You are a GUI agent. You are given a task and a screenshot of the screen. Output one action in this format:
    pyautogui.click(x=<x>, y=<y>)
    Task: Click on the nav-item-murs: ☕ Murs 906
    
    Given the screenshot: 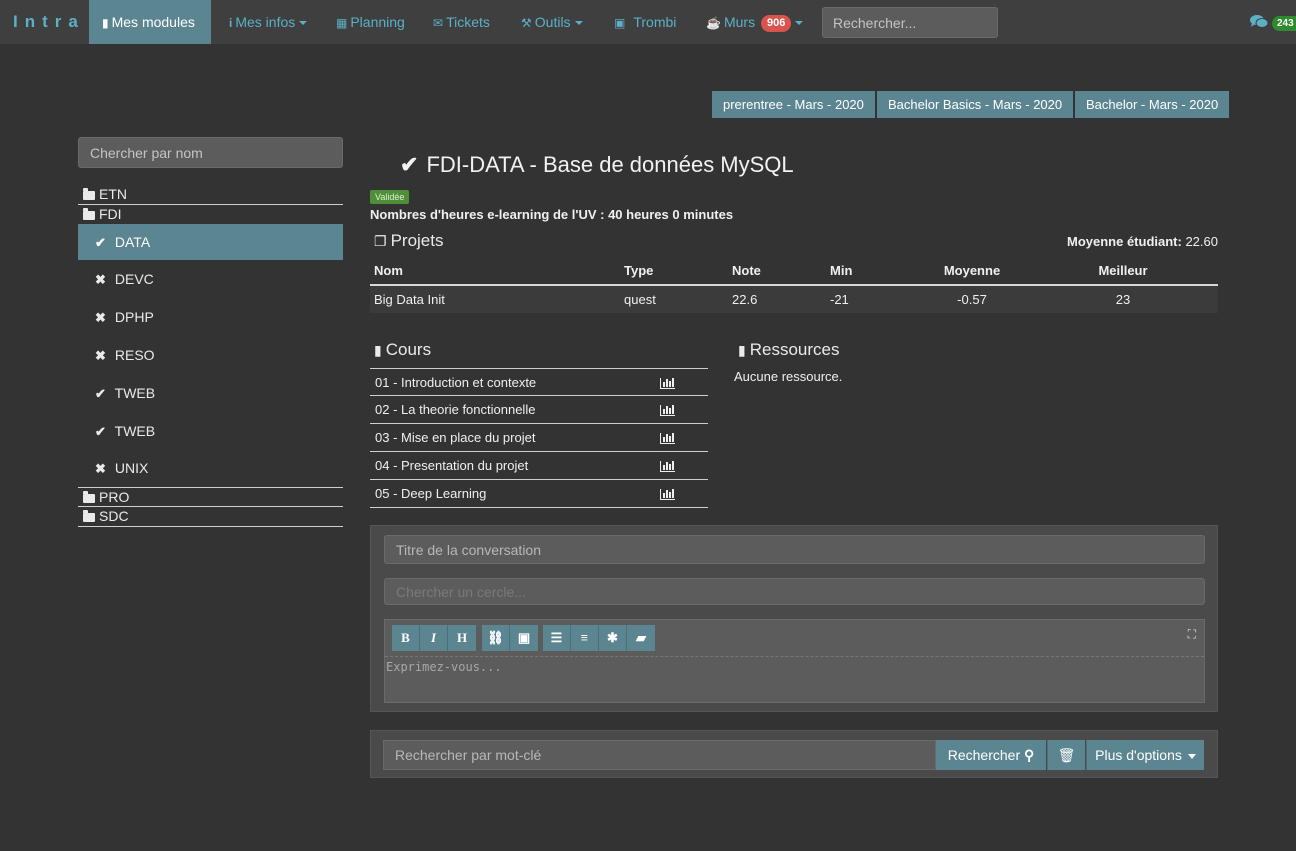 What is the action you would take?
    pyautogui.click(x=755, y=22)
    